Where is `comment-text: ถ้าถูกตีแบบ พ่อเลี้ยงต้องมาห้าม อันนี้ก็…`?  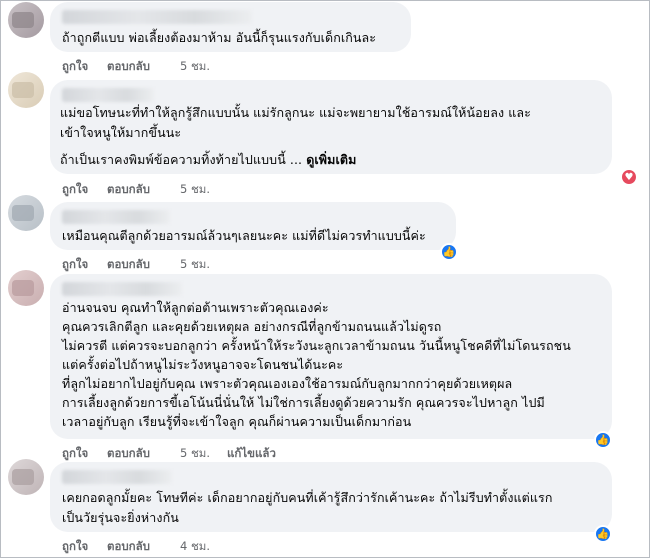 comment-text: ถ้าถูกตีแบบ พ่อเลี้ยงต้องมาห้าม อันนี้ก็… is located at coordinates (219, 37).